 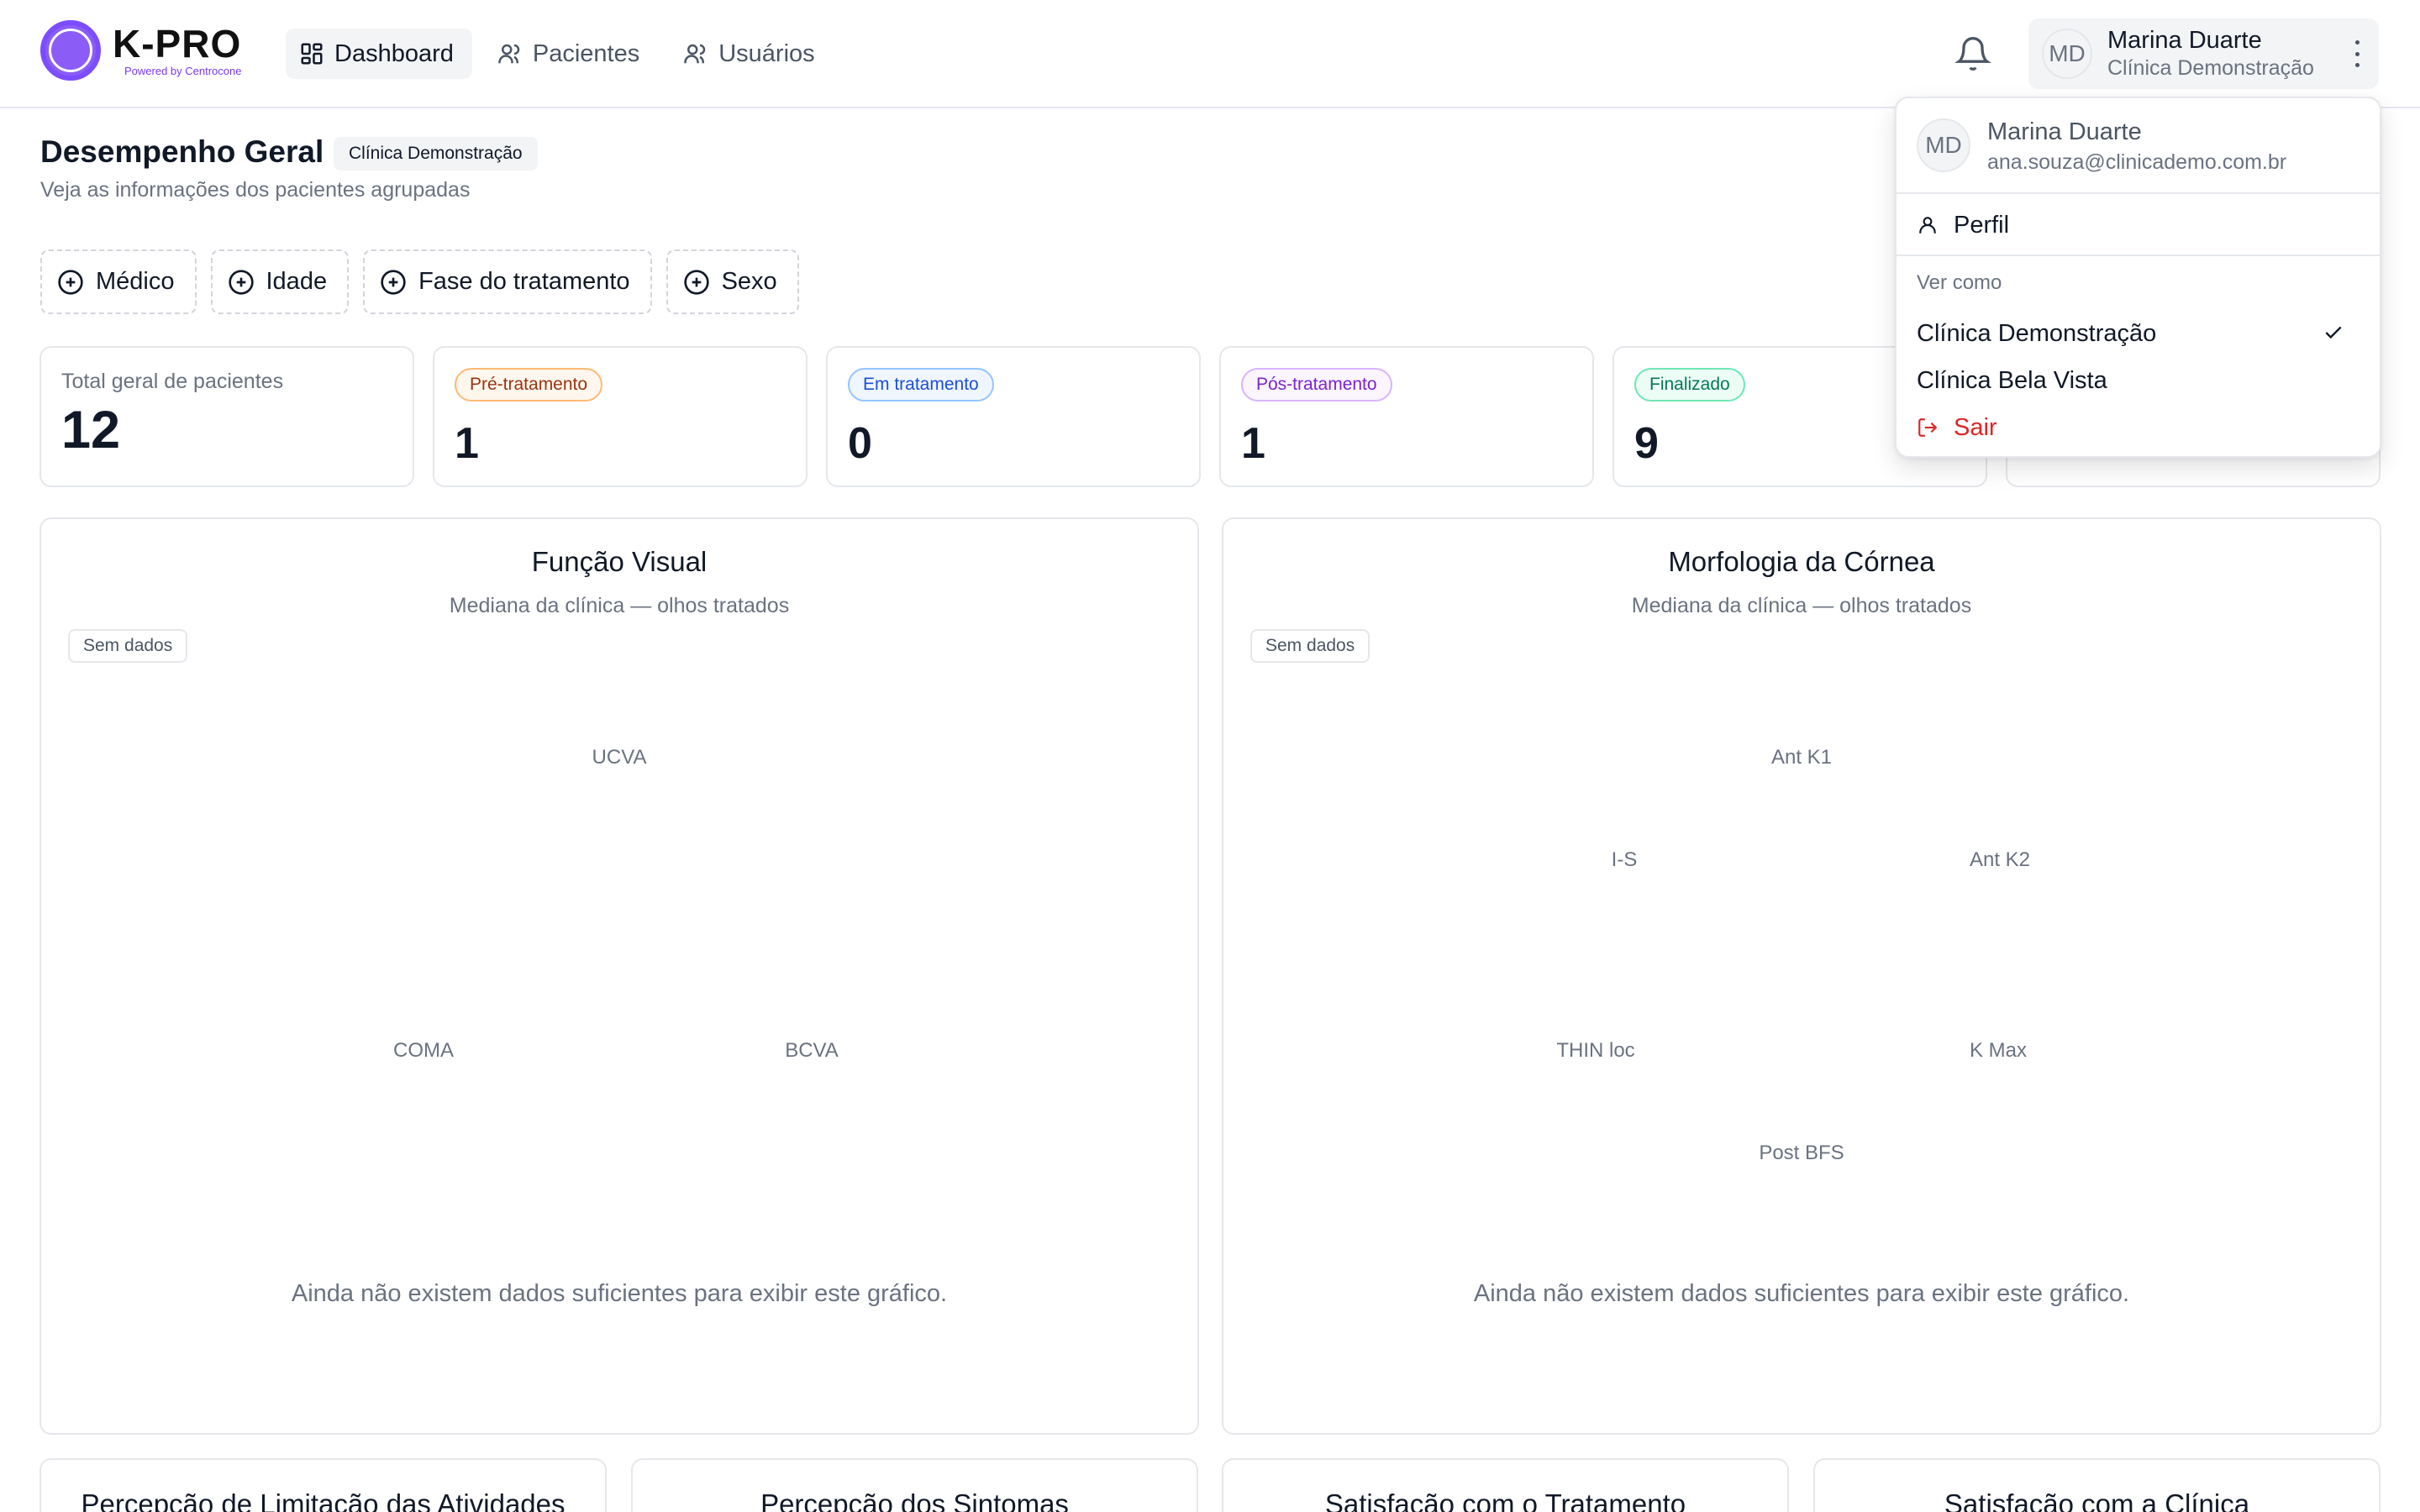 What do you see at coordinates (2000, 859) in the screenshot?
I see `radar-axis-label: Ant K2` at bounding box center [2000, 859].